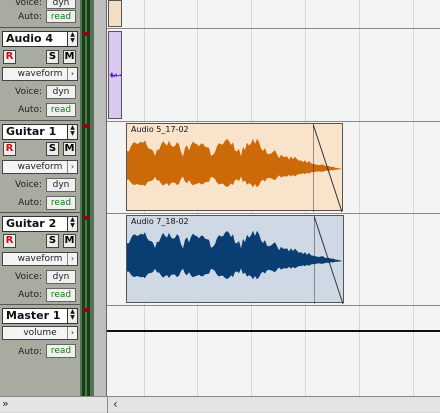 The height and width of the screenshot is (413, 440). I want to click on track-name-field: Guitar 2 ▲ ▼, so click(40, 224).